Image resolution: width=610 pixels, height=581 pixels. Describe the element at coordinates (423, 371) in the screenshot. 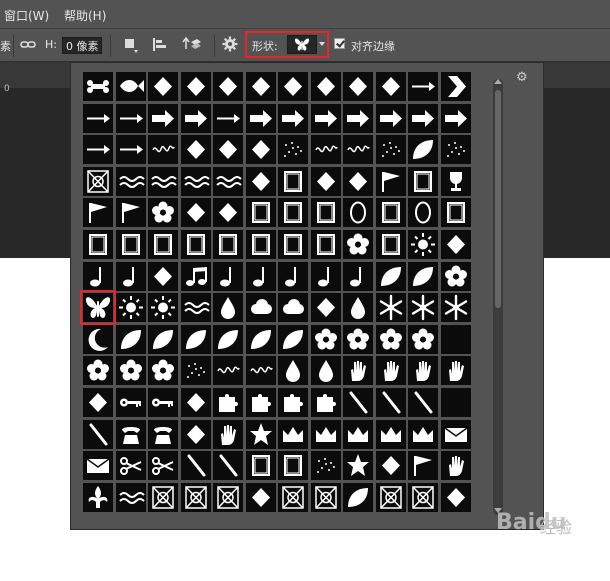

I see `shape-foot-left` at that location.